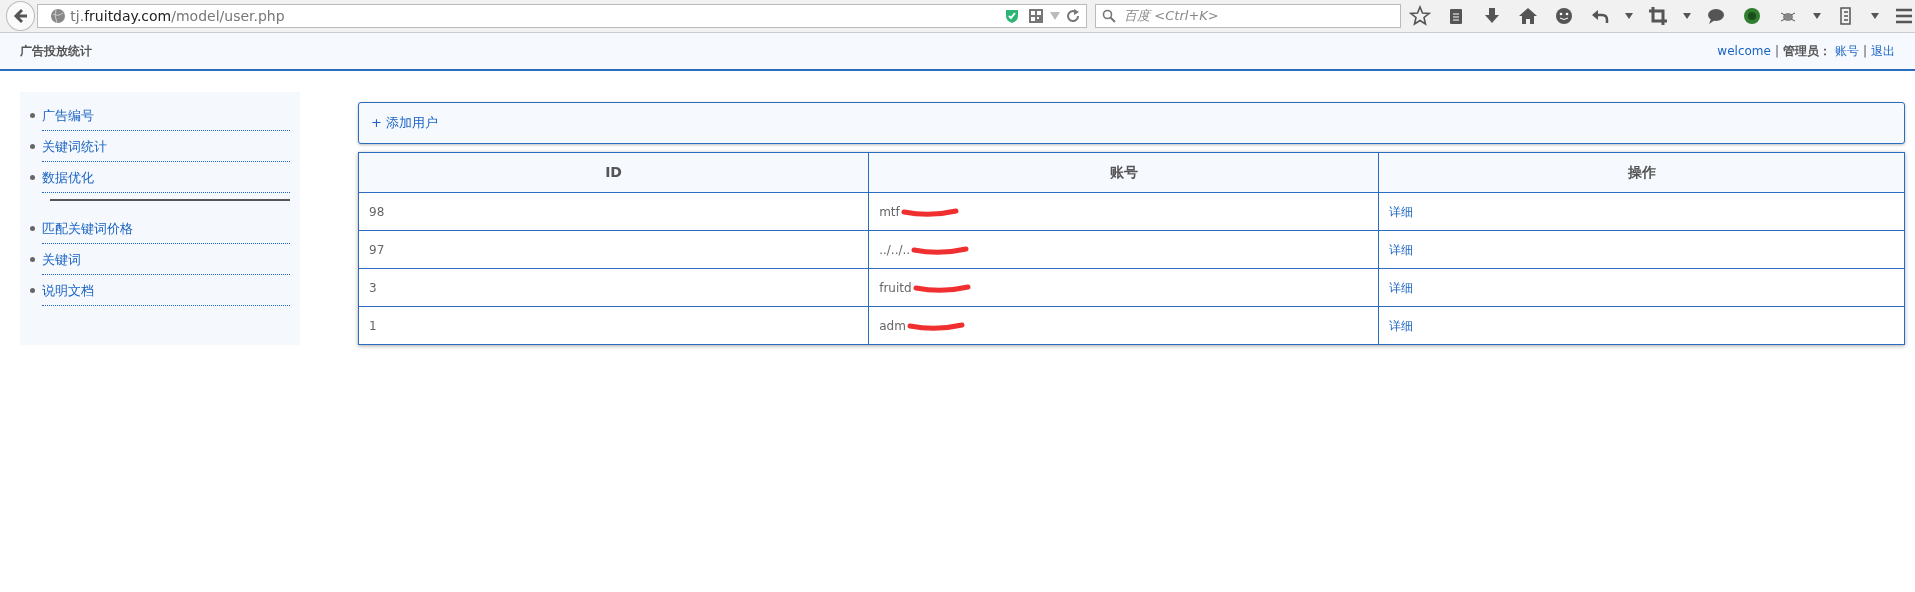 This screenshot has width=1915, height=592. Describe the element at coordinates (166, 177) in the screenshot. I see `sidebar-link: 数据优化` at that location.